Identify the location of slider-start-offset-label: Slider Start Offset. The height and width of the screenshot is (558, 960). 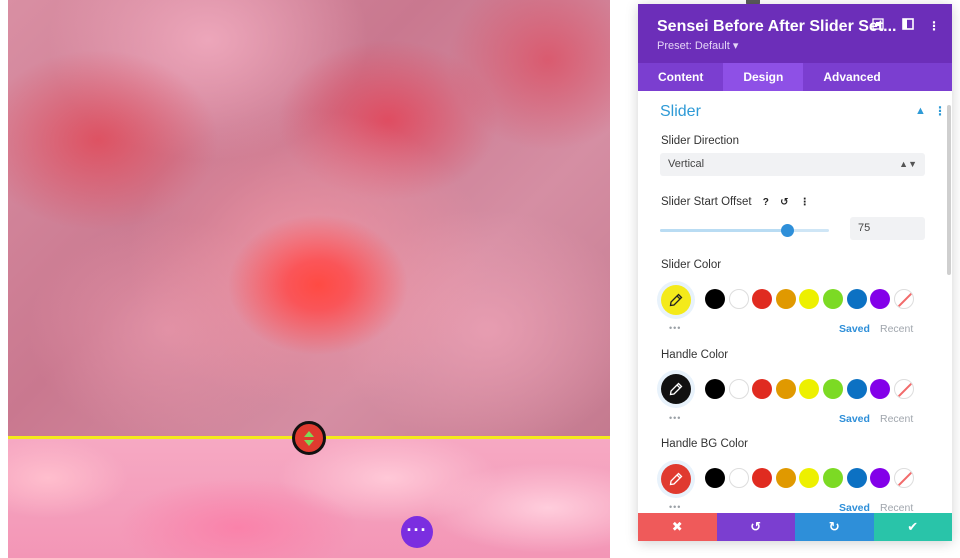
(706, 202).